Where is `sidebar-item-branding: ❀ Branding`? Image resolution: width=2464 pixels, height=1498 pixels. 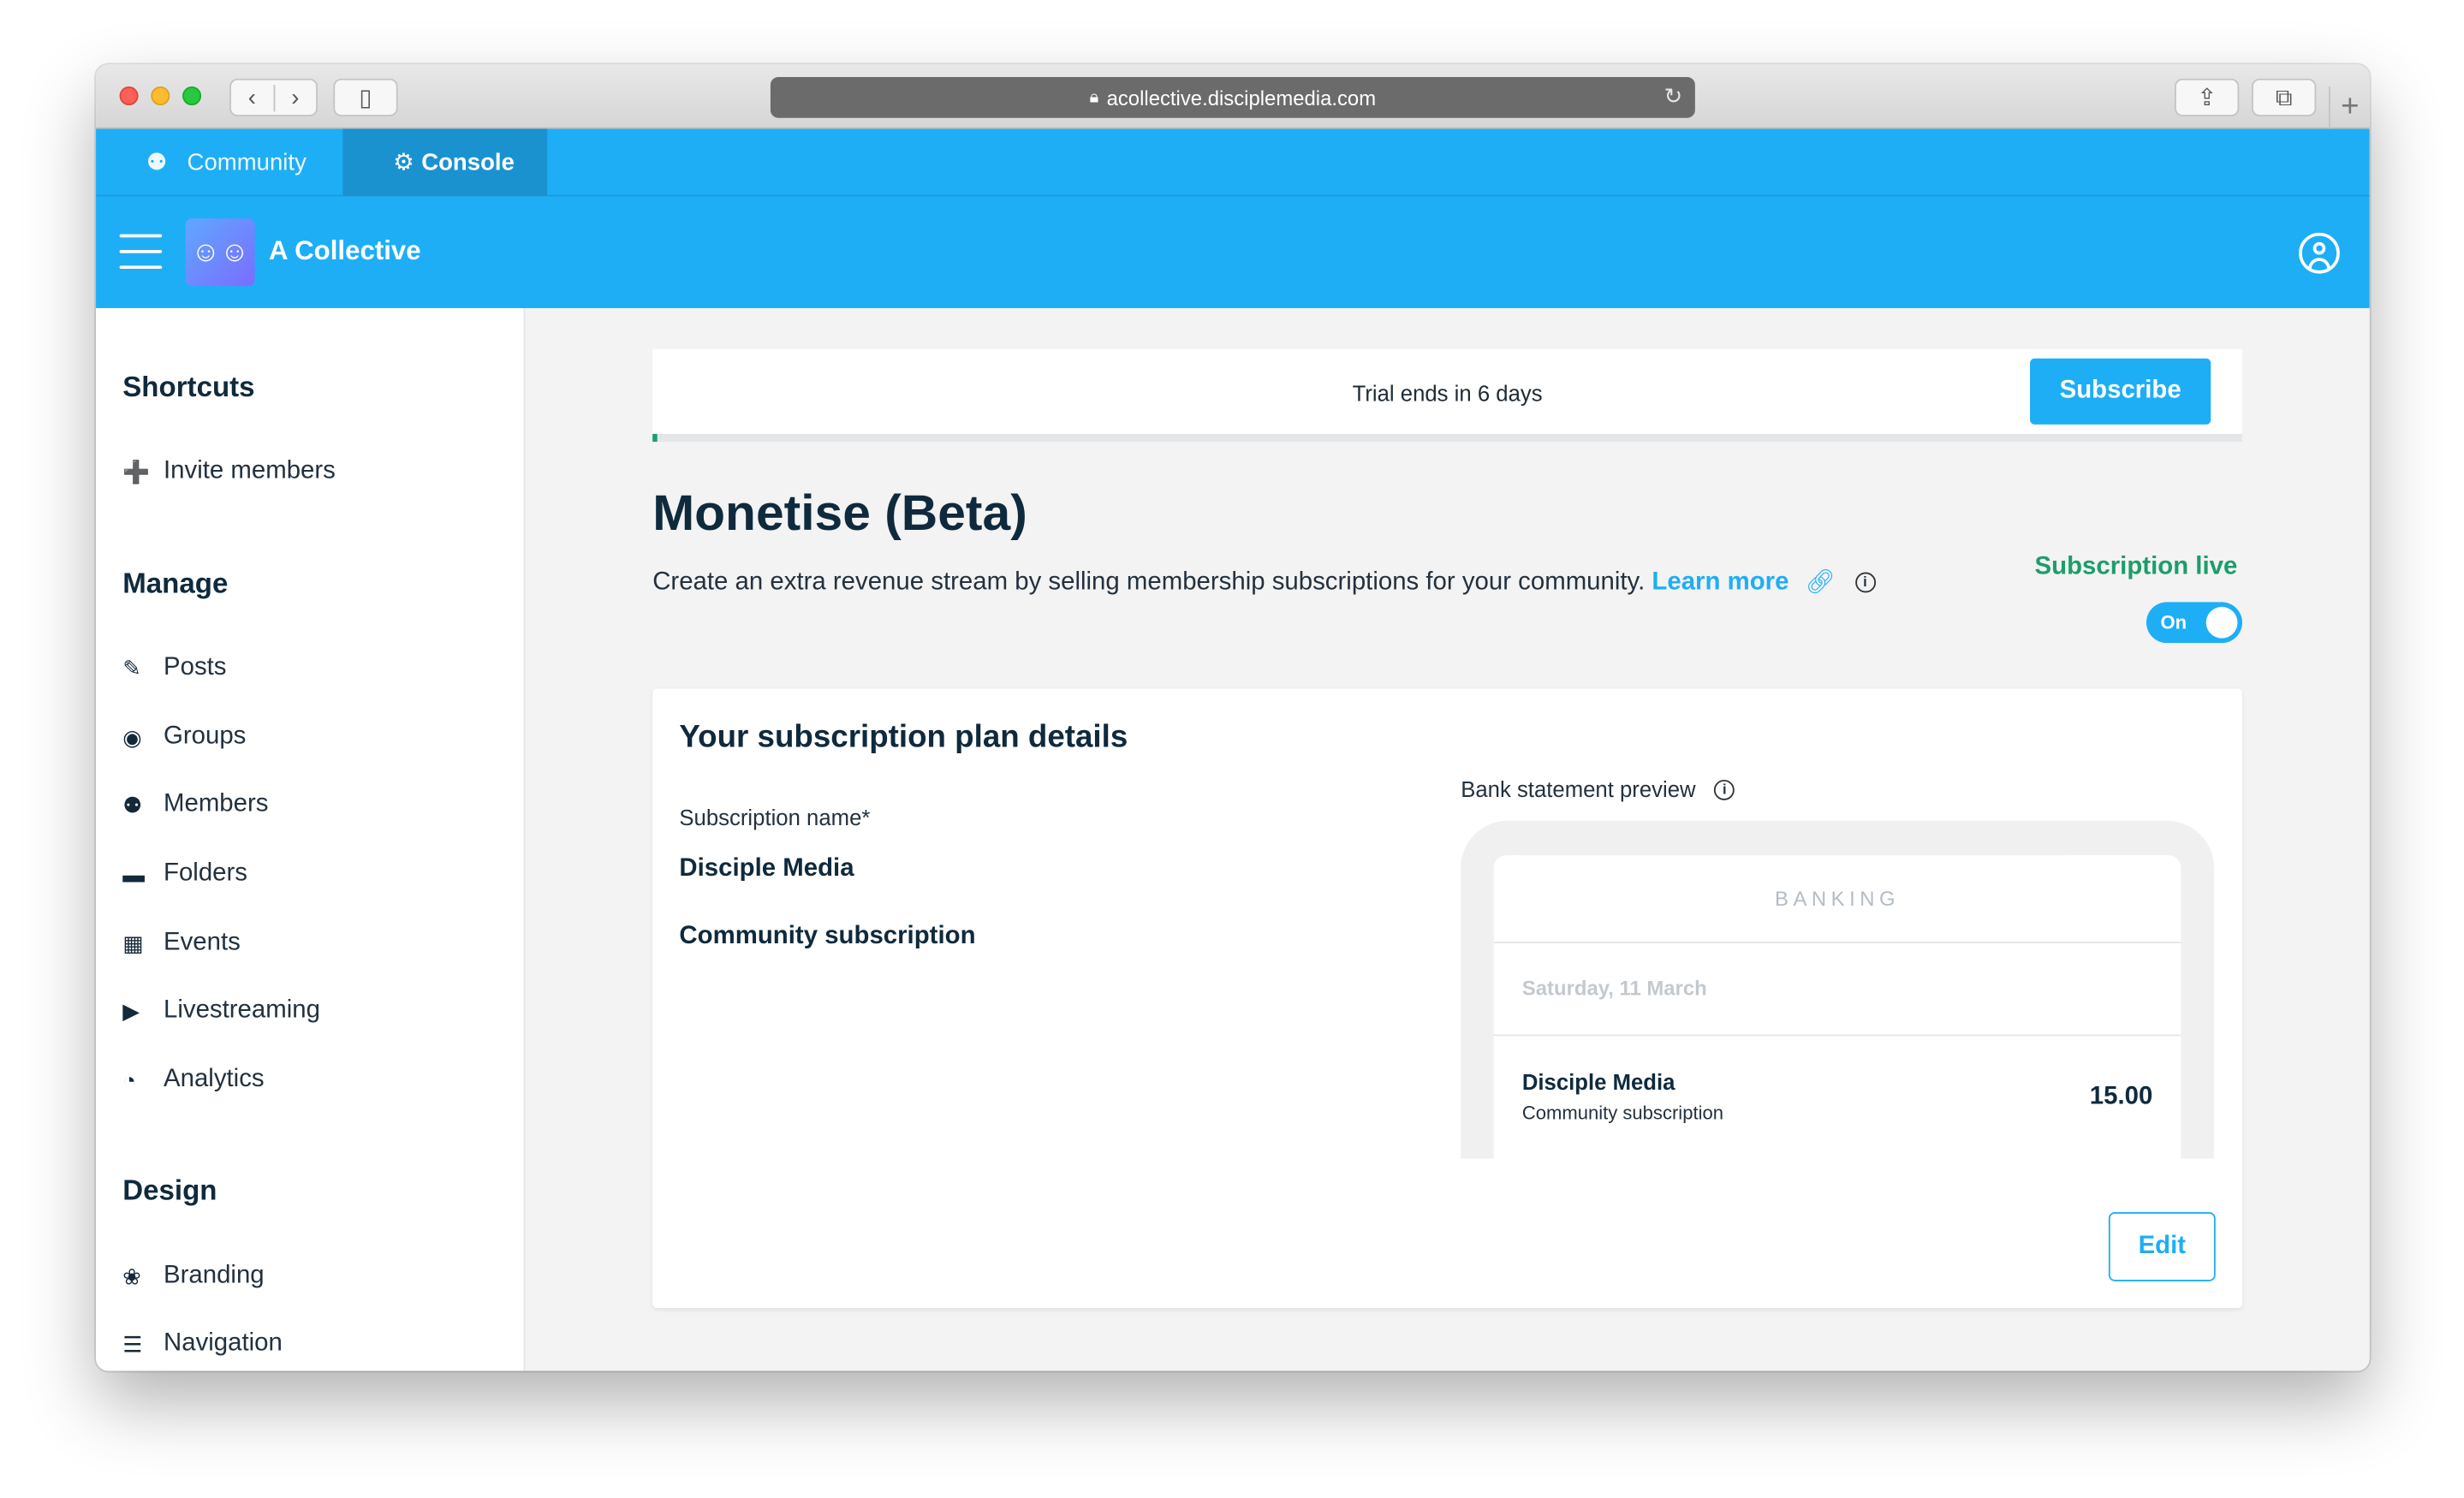 sidebar-item-branding: ❀ Branding is located at coordinates (193, 1276).